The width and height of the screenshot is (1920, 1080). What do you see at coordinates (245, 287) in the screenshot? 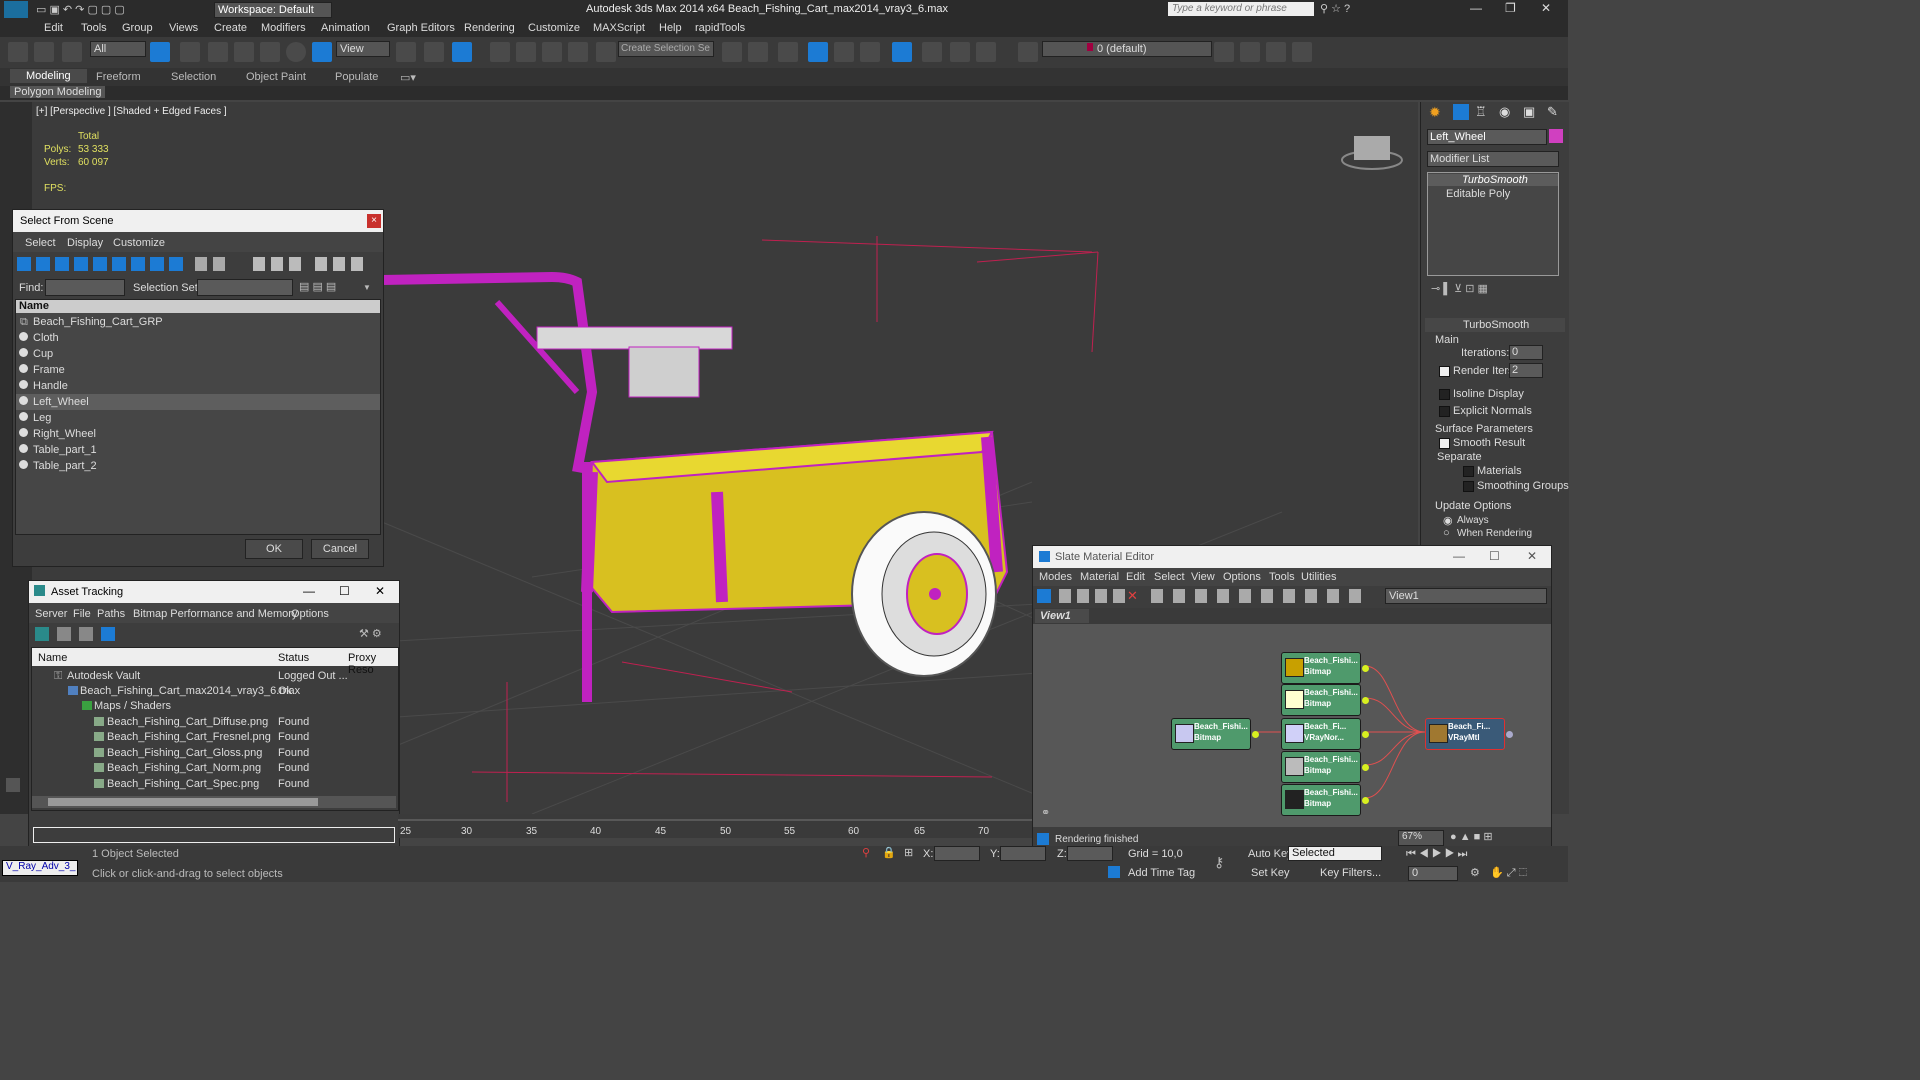
I see `selection-set-dropdown` at bounding box center [245, 287].